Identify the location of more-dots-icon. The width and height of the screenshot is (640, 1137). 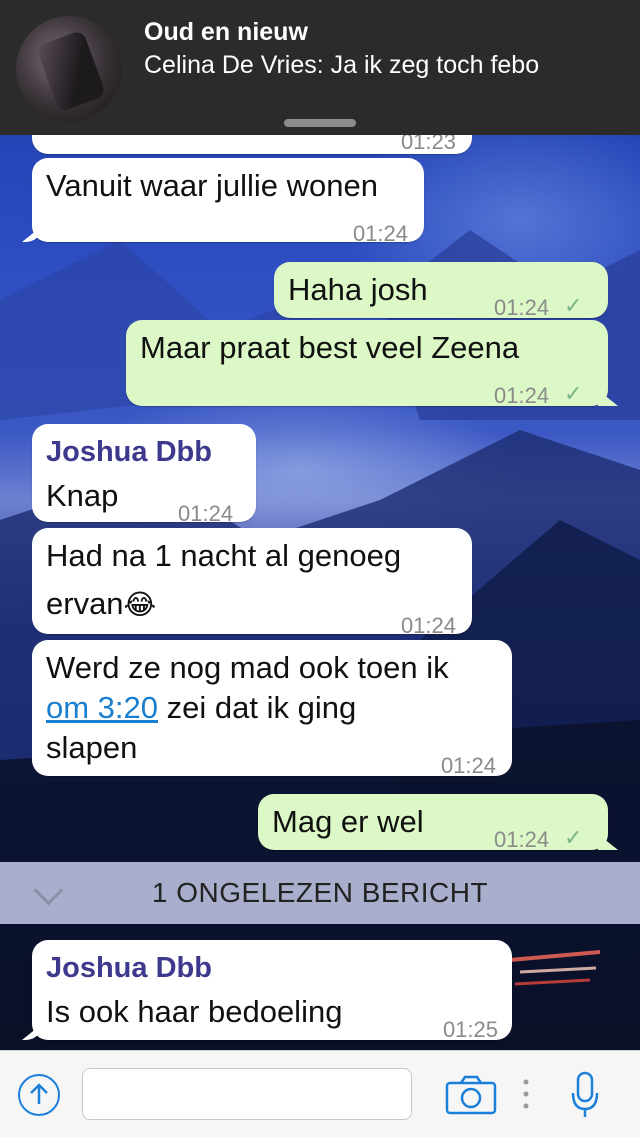
(526, 1094).